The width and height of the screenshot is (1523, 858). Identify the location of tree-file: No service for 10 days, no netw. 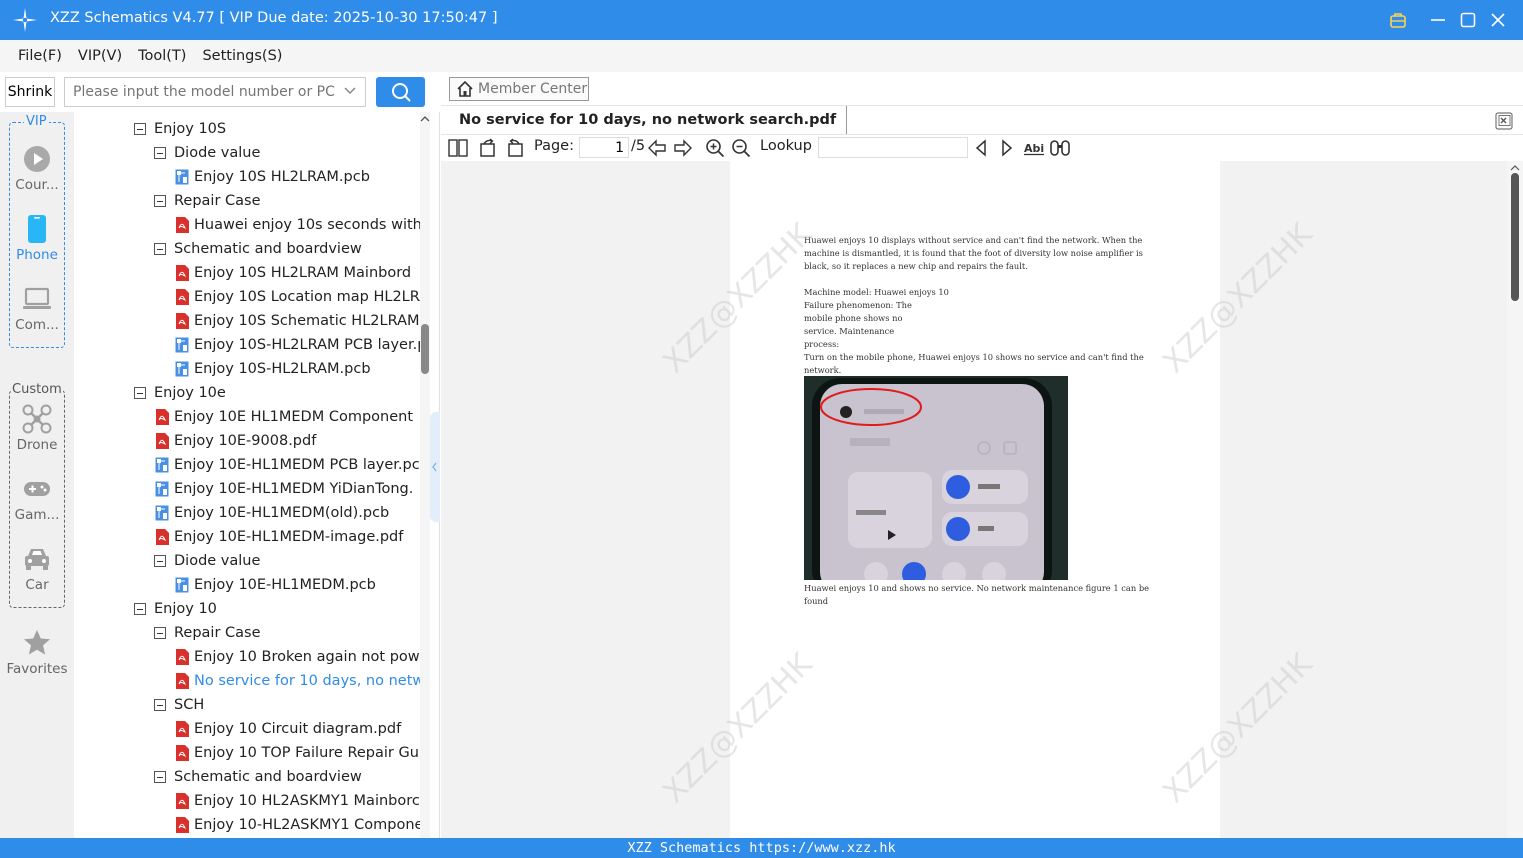
(297, 681).